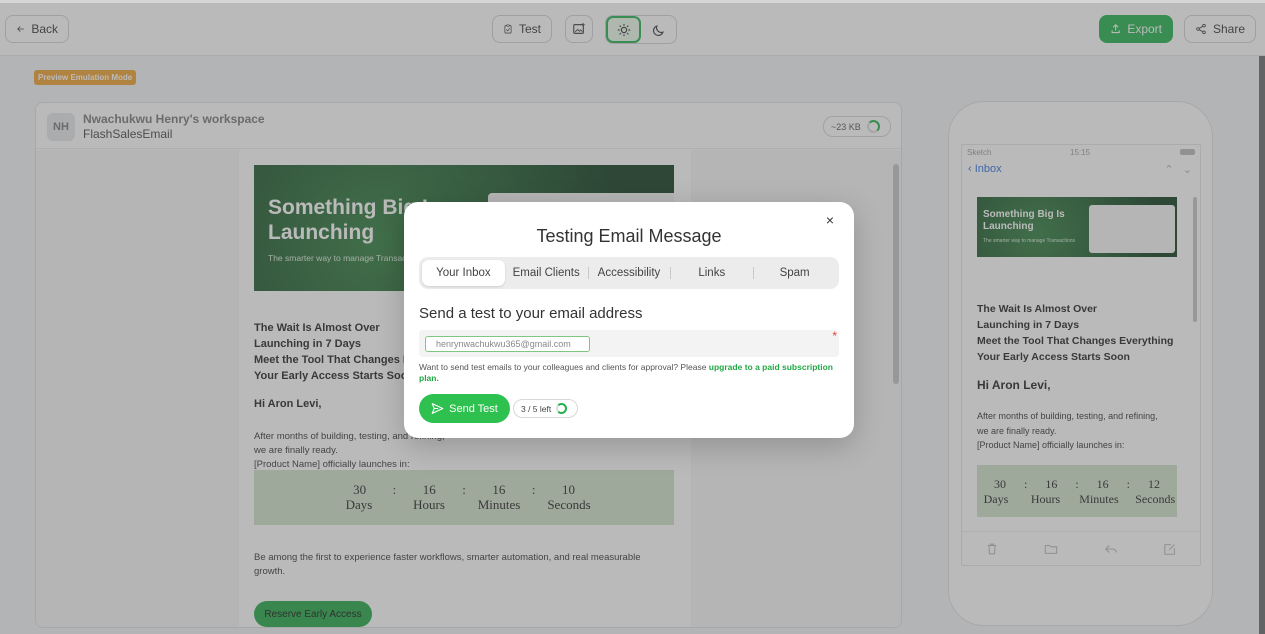 This screenshot has height=634, width=1265. I want to click on remaining-ring-icon, so click(562, 408).